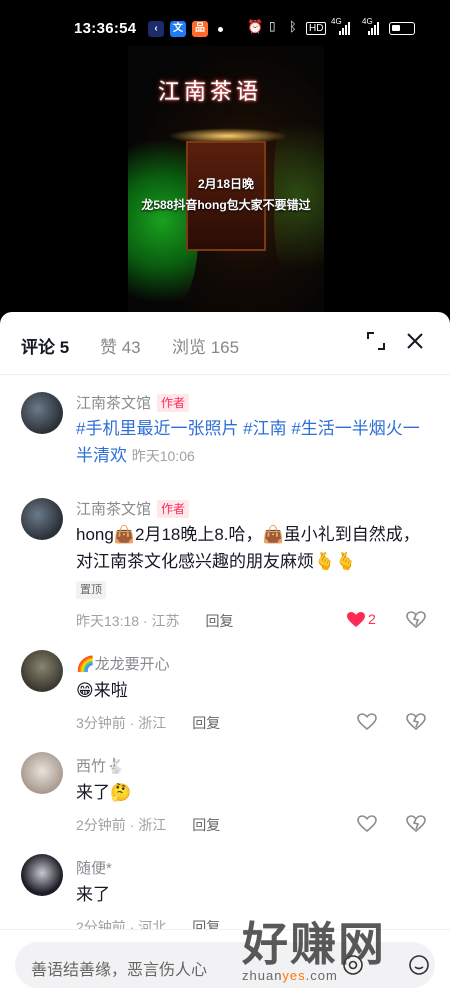 The height and width of the screenshot is (1000, 450). What do you see at coordinates (200, 29) in the screenshot?
I see `shop-icon: 品` at bounding box center [200, 29].